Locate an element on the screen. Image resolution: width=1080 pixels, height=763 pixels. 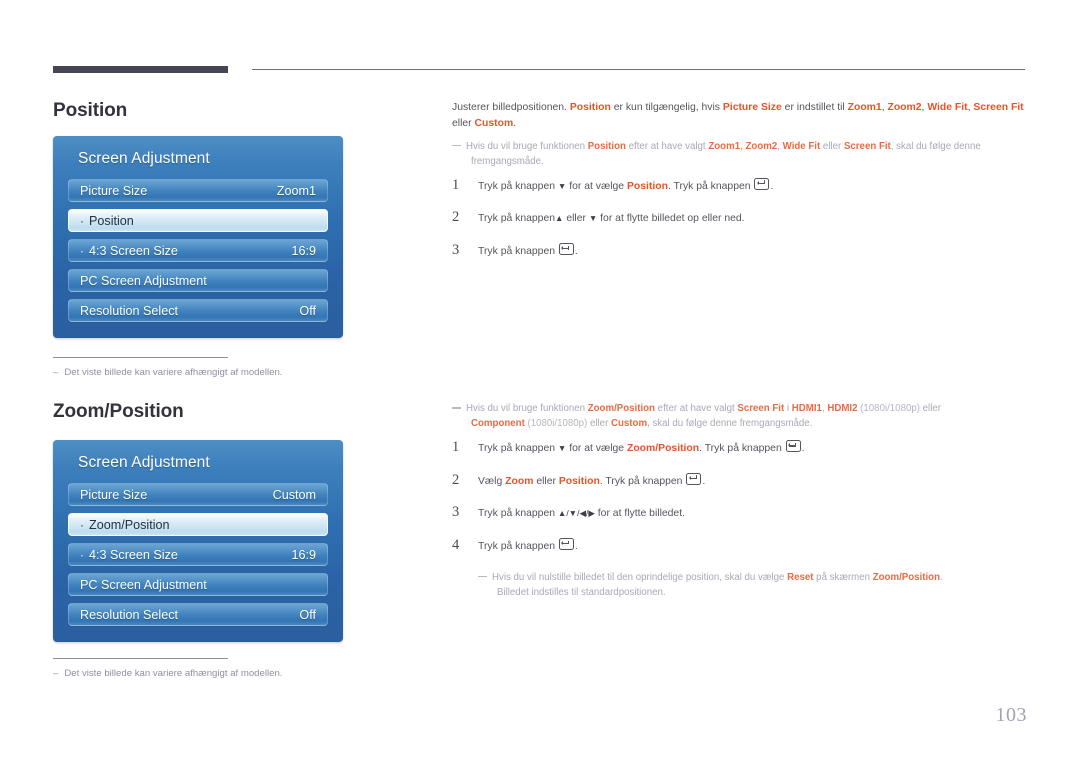
step-text-1: Vælg is located at coordinates (492, 481).